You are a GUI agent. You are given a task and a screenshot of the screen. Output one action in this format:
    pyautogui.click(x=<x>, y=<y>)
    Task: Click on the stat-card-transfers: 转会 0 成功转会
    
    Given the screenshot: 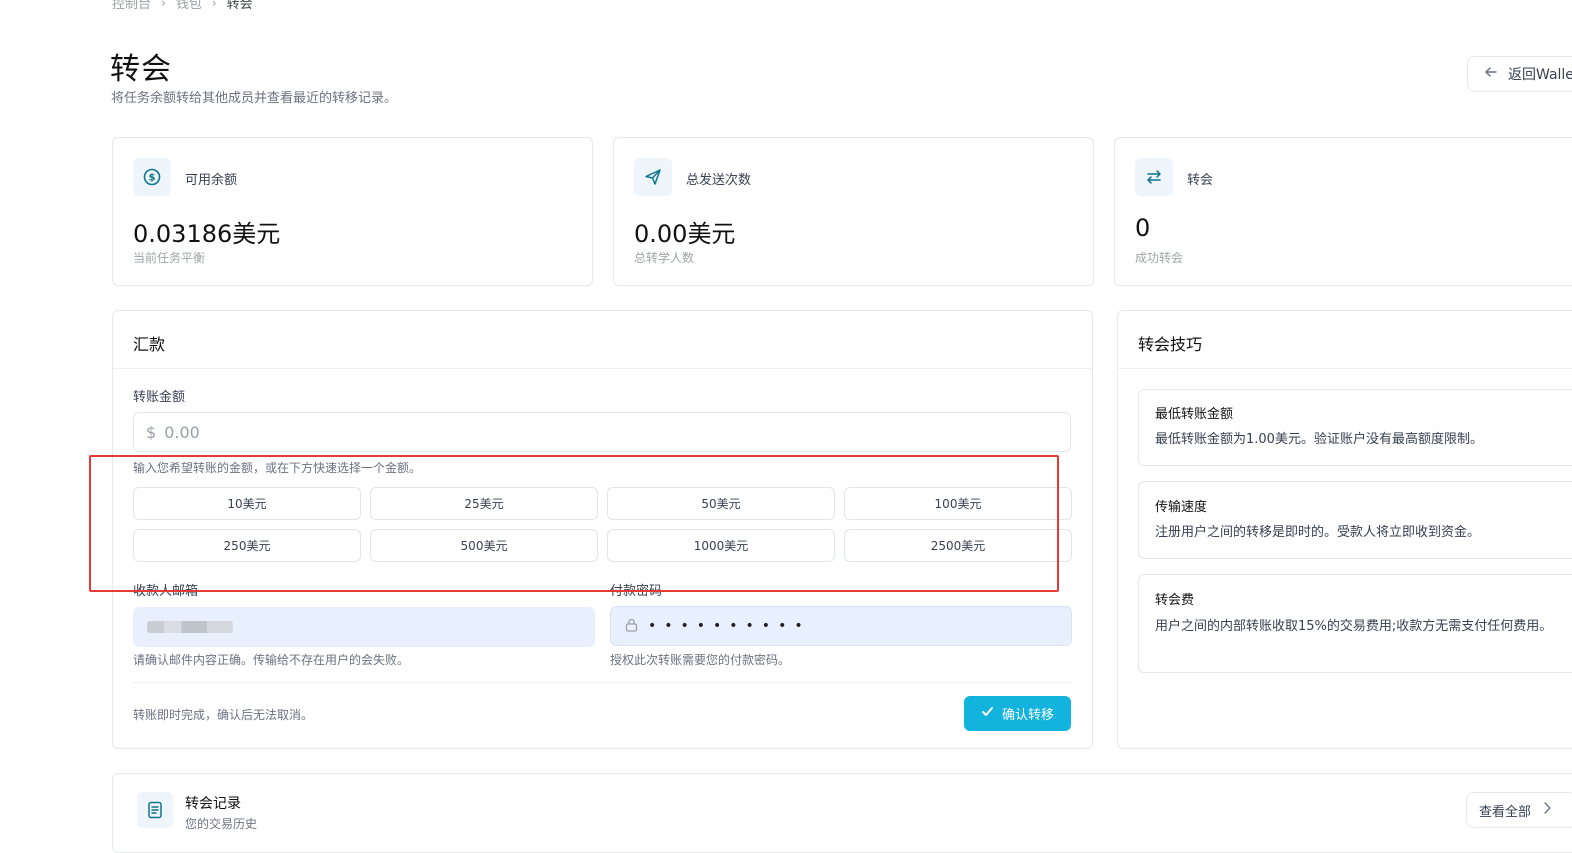 What is the action you would take?
    pyautogui.click(x=1343, y=211)
    